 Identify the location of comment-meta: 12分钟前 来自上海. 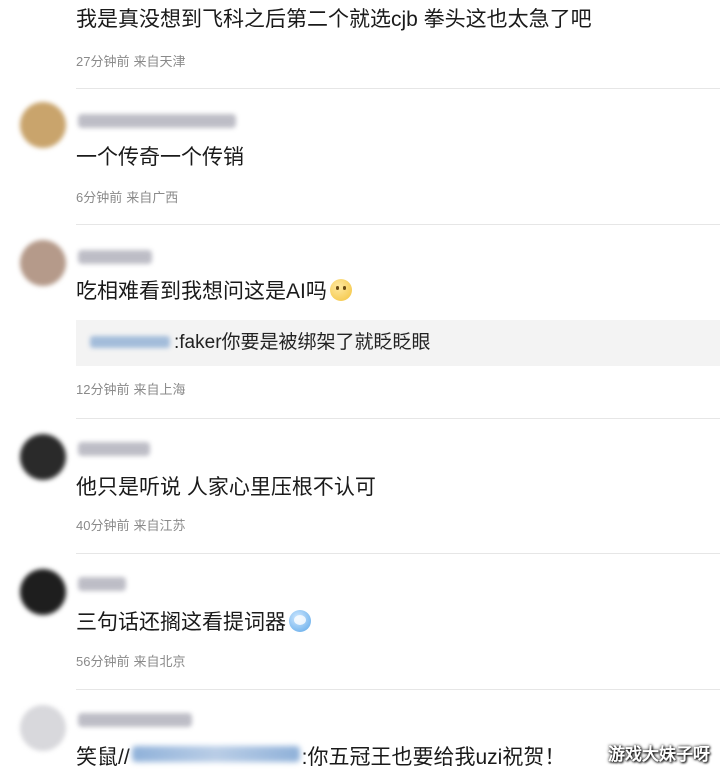
(132, 388).